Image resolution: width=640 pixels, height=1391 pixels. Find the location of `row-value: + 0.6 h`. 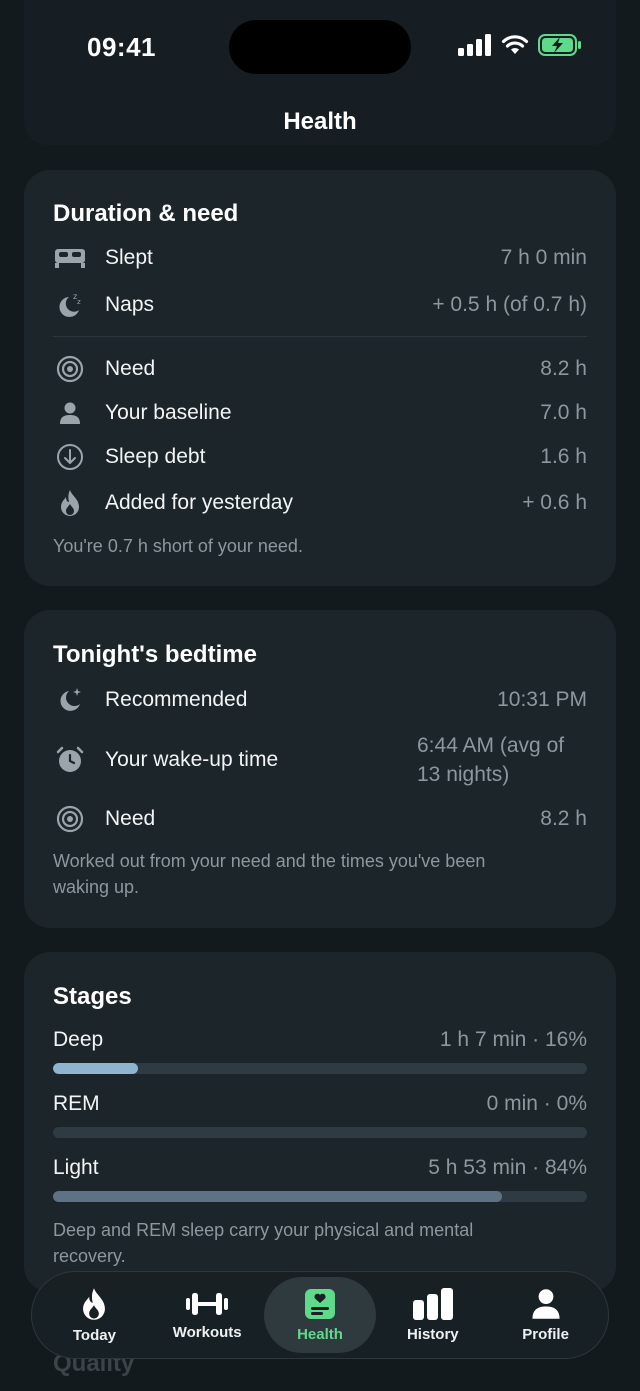

row-value: + 0.6 h is located at coordinates (554, 502).